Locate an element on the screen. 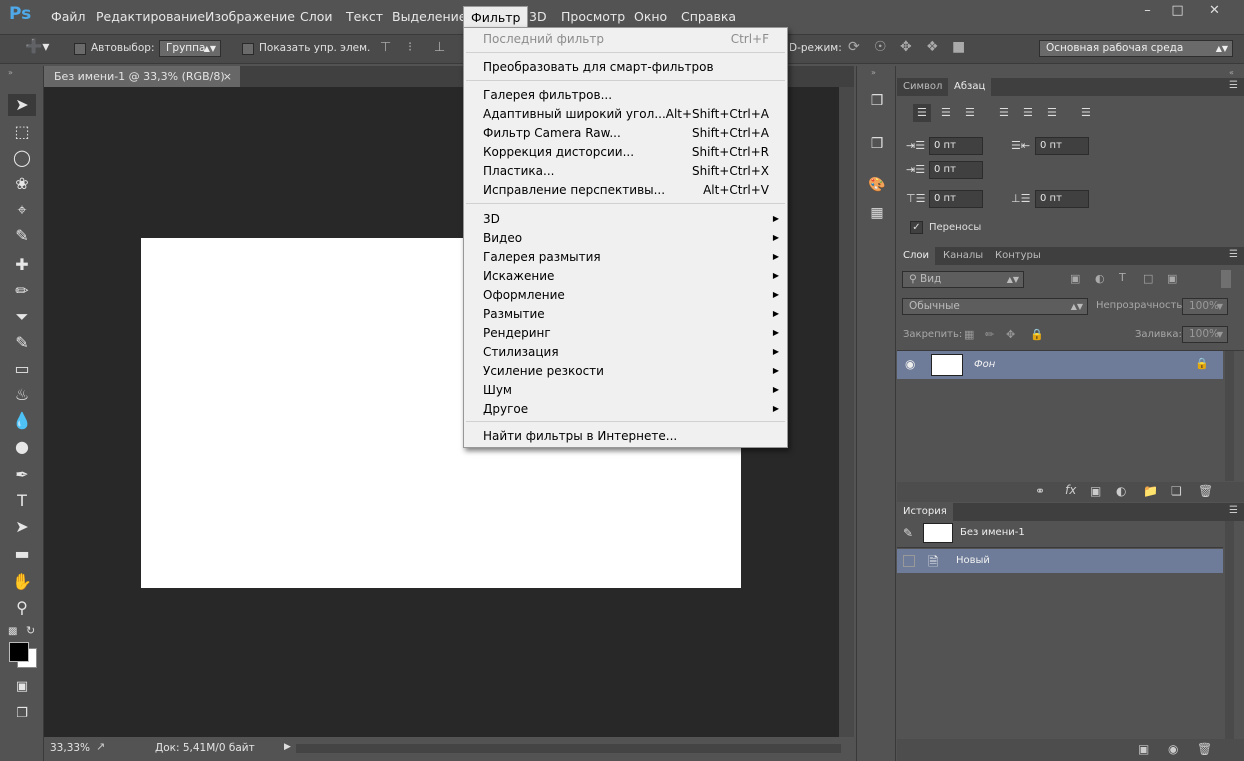 This screenshot has width=1244, height=761. 3d-slide-icon: ❖ is located at coordinates (932, 47).